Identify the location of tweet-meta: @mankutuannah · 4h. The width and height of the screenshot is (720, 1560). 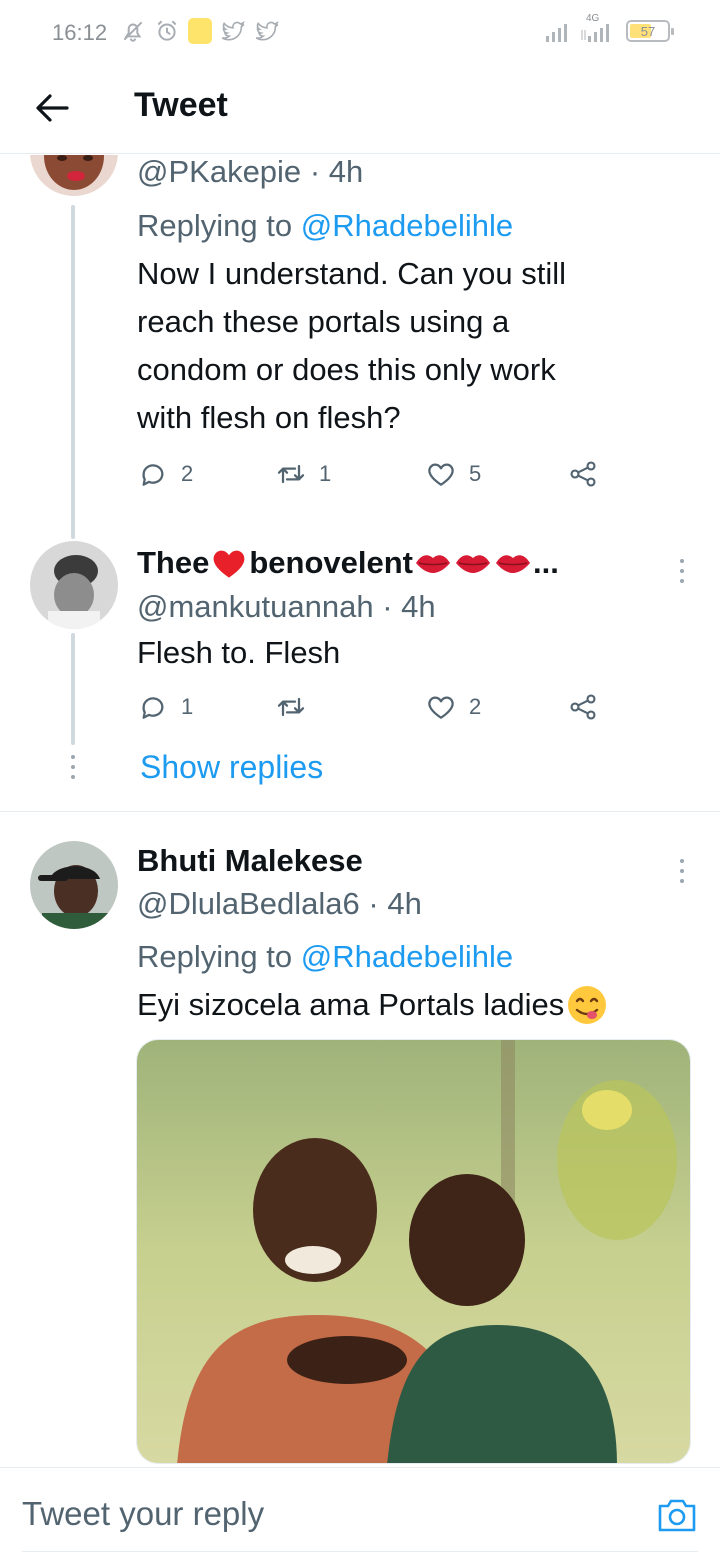
(286, 607).